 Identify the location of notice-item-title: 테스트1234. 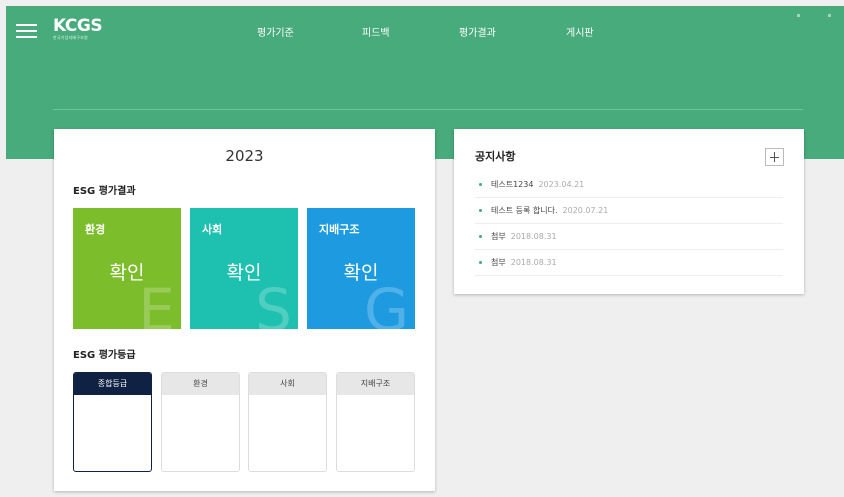
(512, 184).